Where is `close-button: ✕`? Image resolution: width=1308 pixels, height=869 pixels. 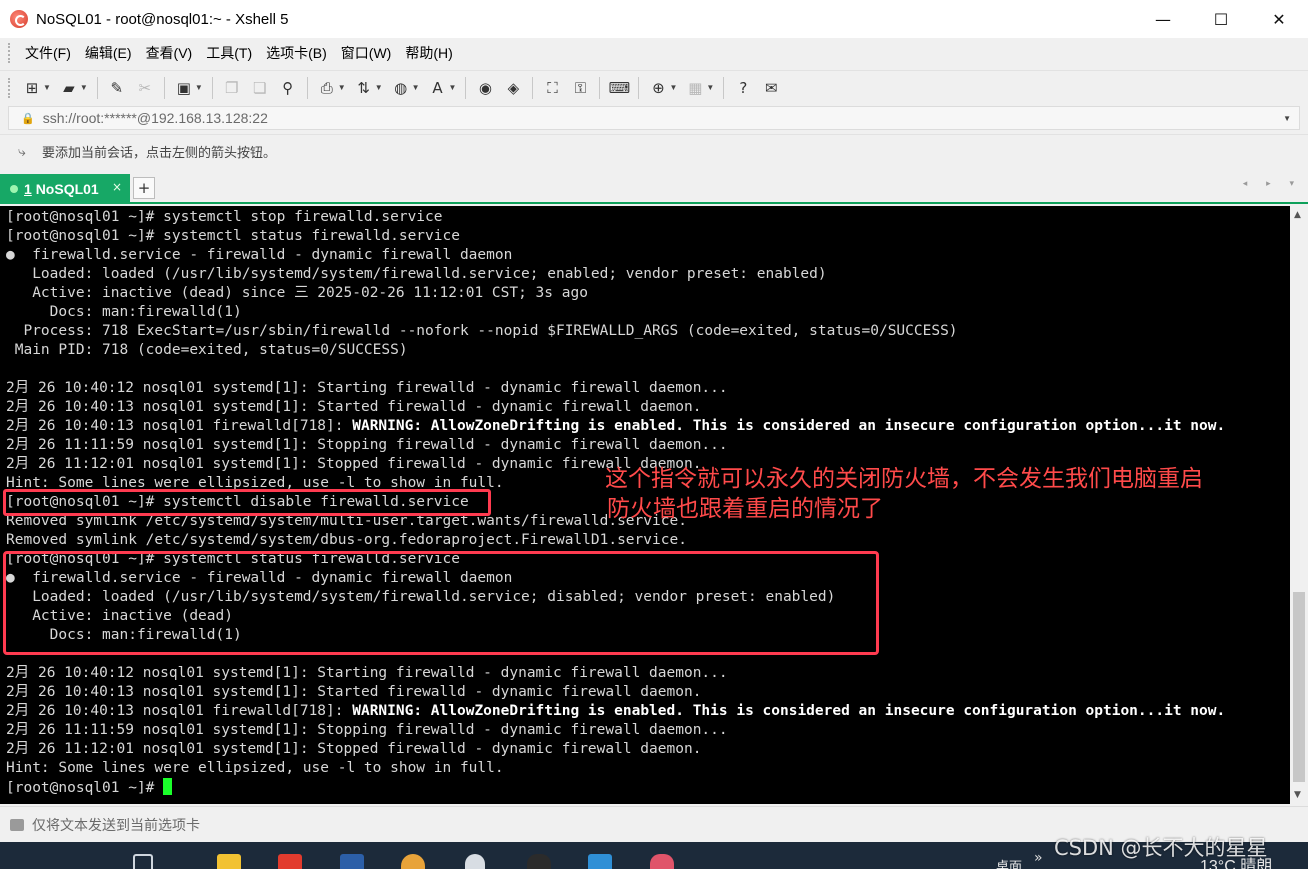 close-button: ✕ is located at coordinates (1279, 19).